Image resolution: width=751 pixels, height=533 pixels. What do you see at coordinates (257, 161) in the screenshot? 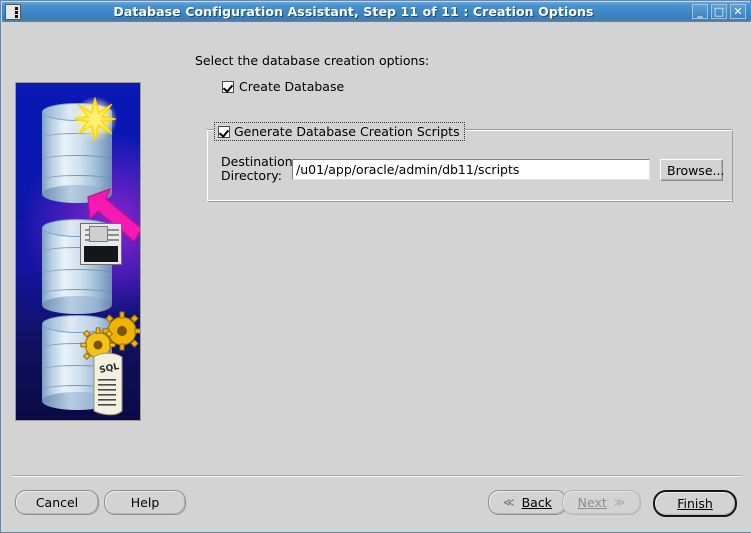
I see `destination-label-line1: Destination` at bounding box center [257, 161].